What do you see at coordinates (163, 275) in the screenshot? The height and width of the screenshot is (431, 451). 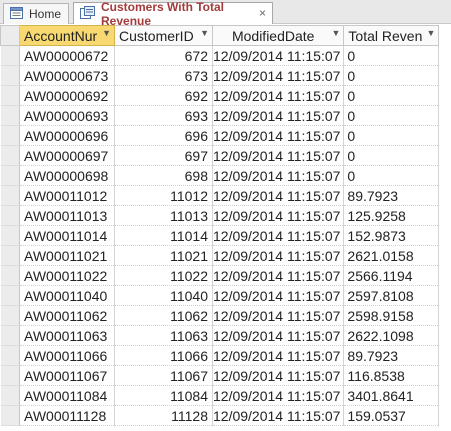 I see `cell-customerid: 11022` at bounding box center [163, 275].